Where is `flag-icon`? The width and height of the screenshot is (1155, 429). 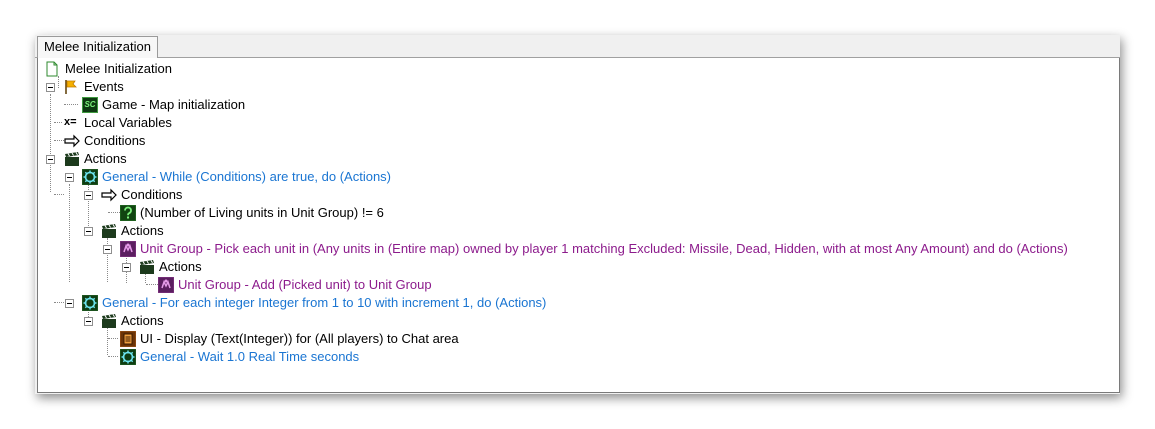 flag-icon is located at coordinates (71, 87).